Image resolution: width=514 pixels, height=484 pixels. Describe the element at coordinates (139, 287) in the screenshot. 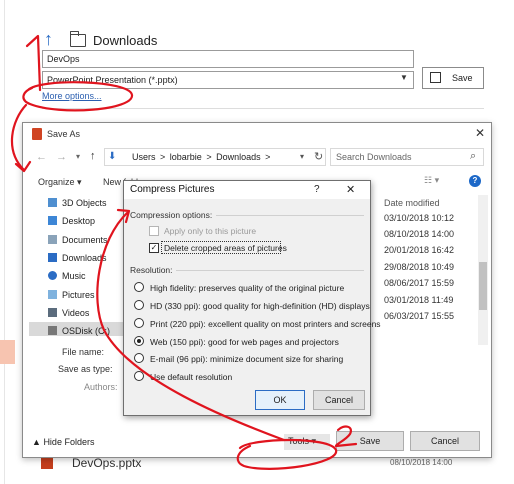

I see `resolution-radio-high-fidelity` at that location.